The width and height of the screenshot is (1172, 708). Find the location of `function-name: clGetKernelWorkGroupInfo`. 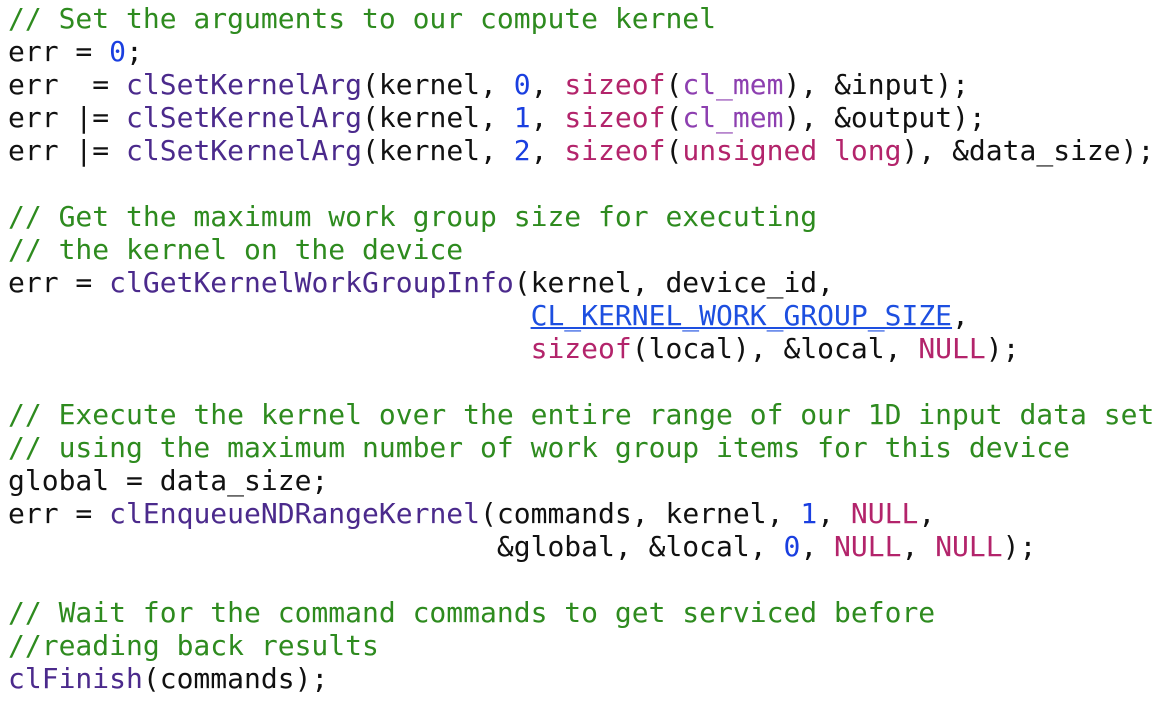

function-name: clGetKernelWorkGroupInfo is located at coordinates (311, 282).